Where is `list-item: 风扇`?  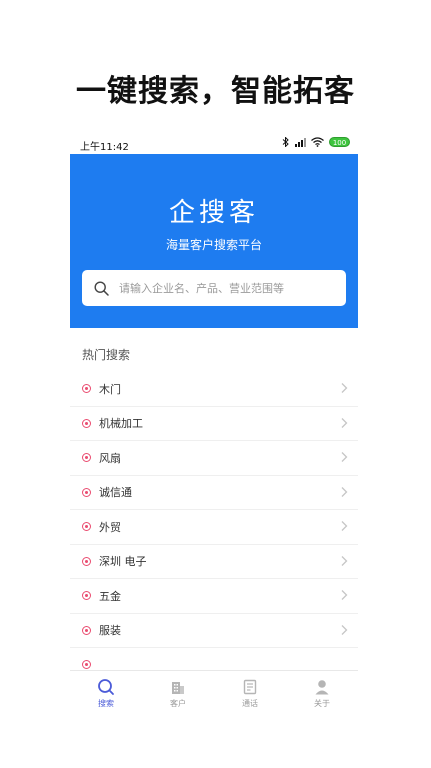
list-item: 风扇 is located at coordinates (214, 458).